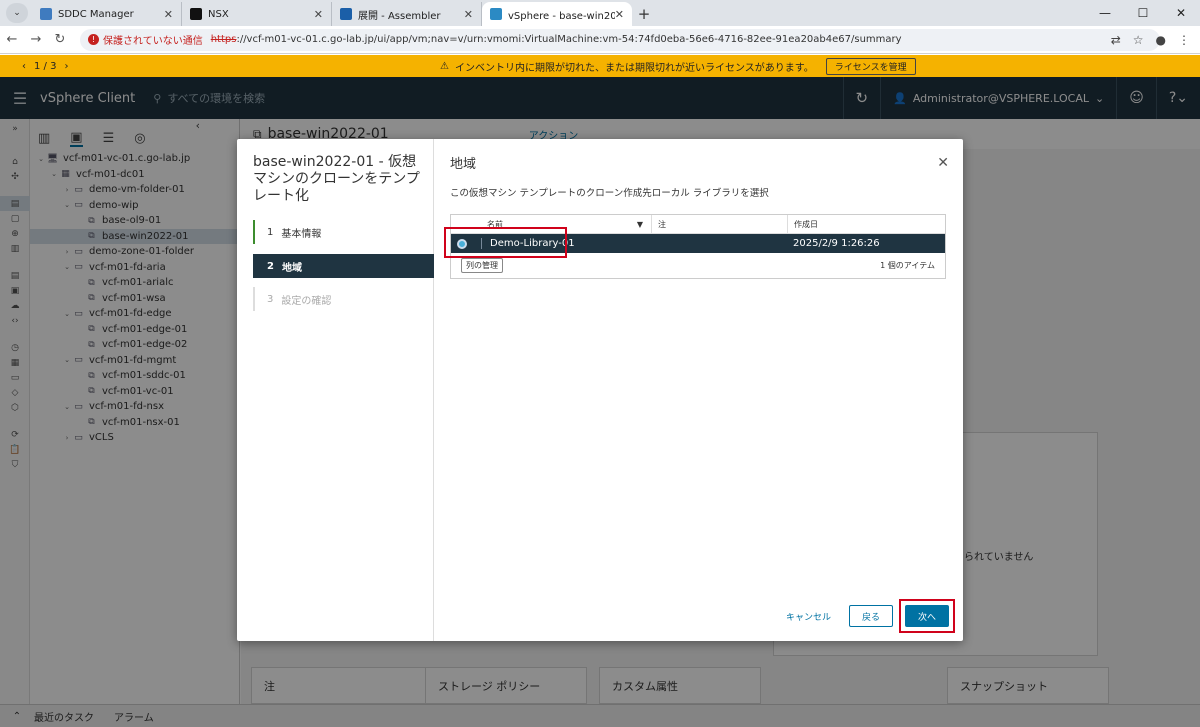 The height and width of the screenshot is (727, 1200). I want to click on column-created: 作成日, so click(866, 224).